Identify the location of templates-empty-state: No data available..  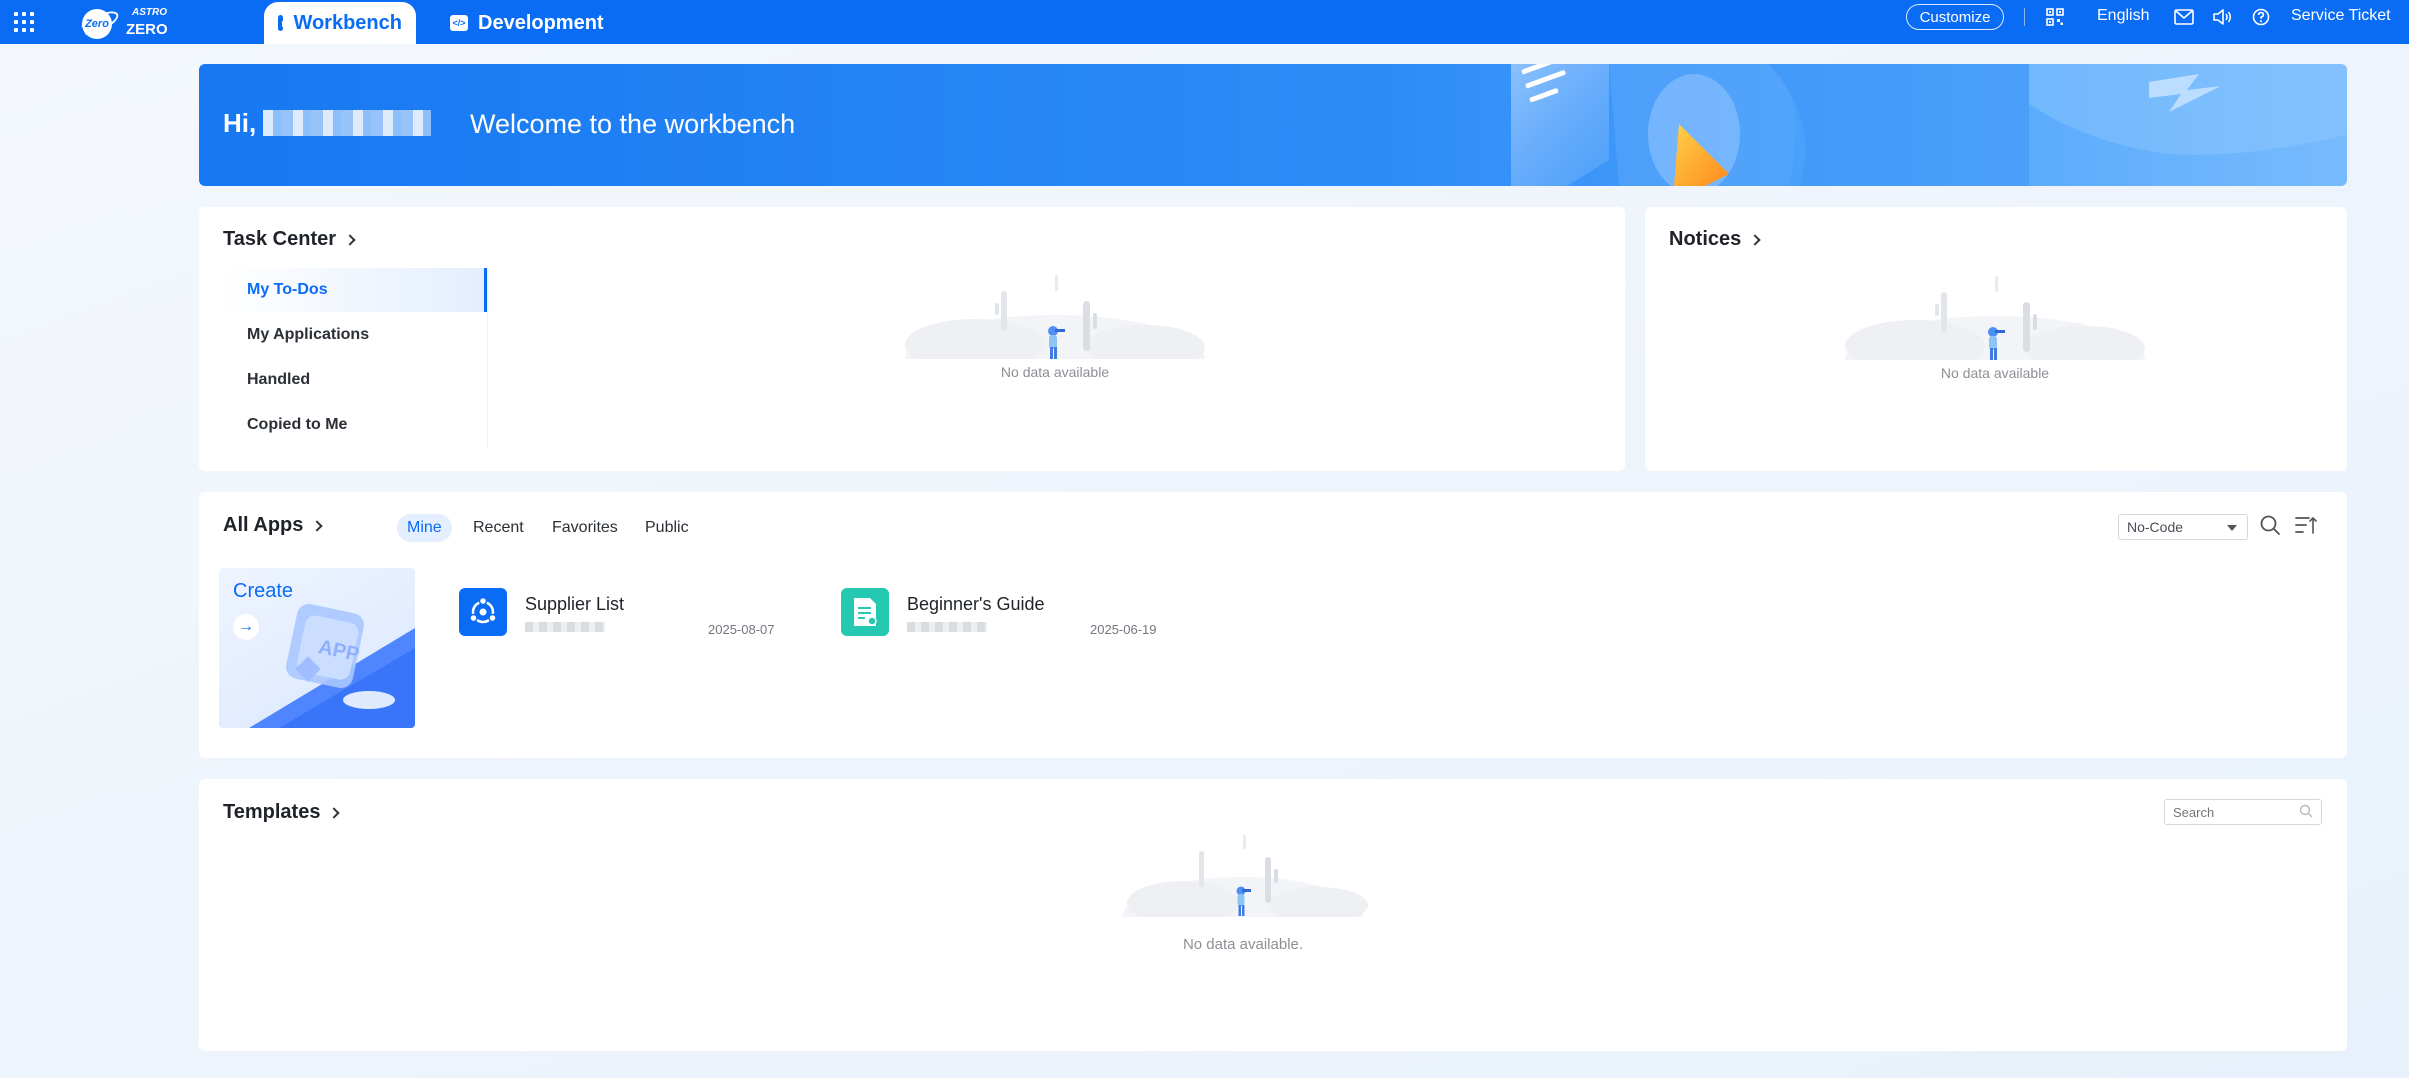
(1243, 889).